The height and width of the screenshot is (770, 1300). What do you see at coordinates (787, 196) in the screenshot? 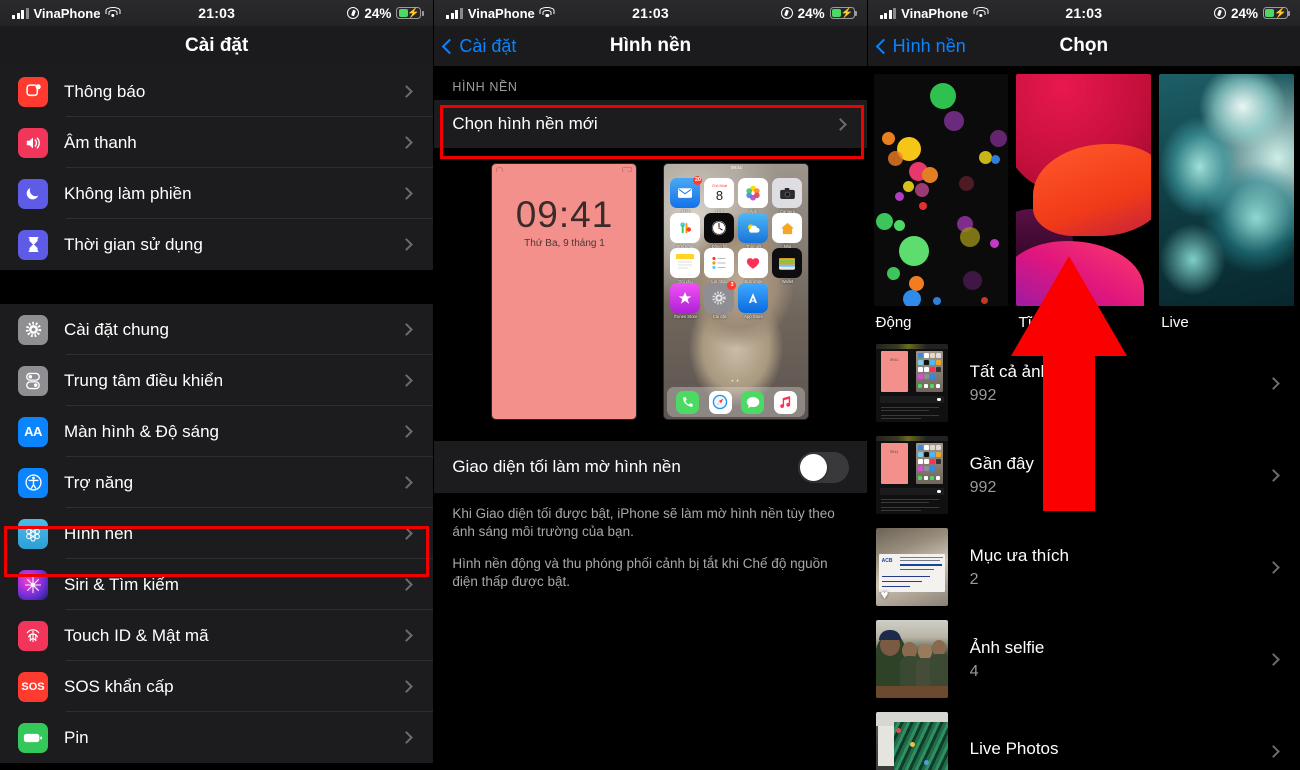
I see `app-icon-camera: Camera` at bounding box center [787, 196].